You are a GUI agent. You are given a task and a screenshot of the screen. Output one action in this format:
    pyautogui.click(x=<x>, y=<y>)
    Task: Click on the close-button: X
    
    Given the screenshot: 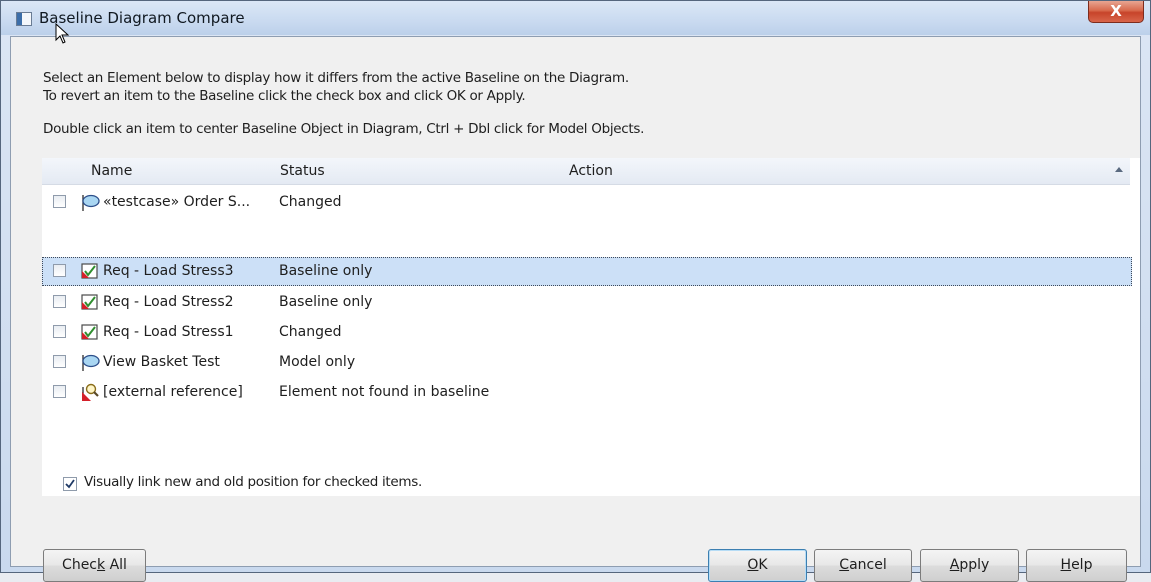 What is the action you would take?
    pyautogui.click(x=1116, y=12)
    